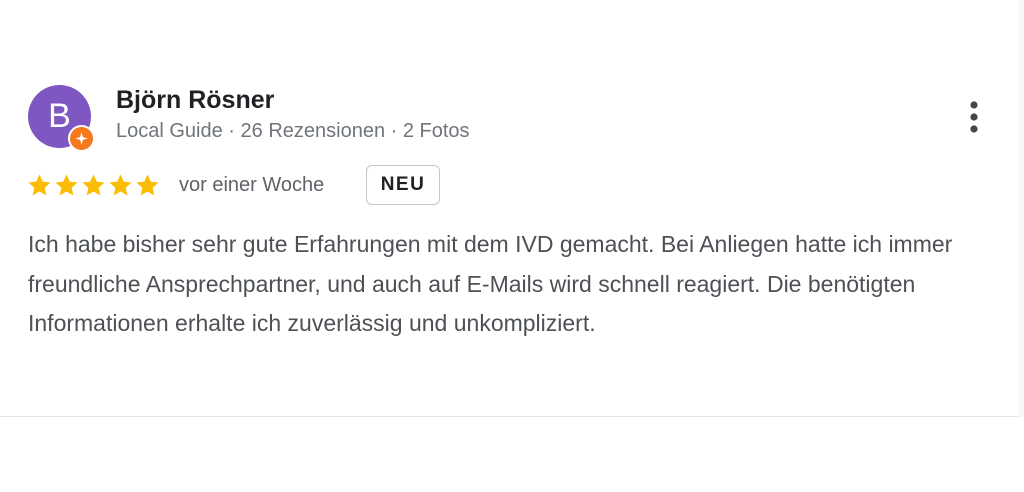 Image resolution: width=1024 pixels, height=492 pixels. I want to click on reviewer-name: Björn Rösner, so click(195, 100).